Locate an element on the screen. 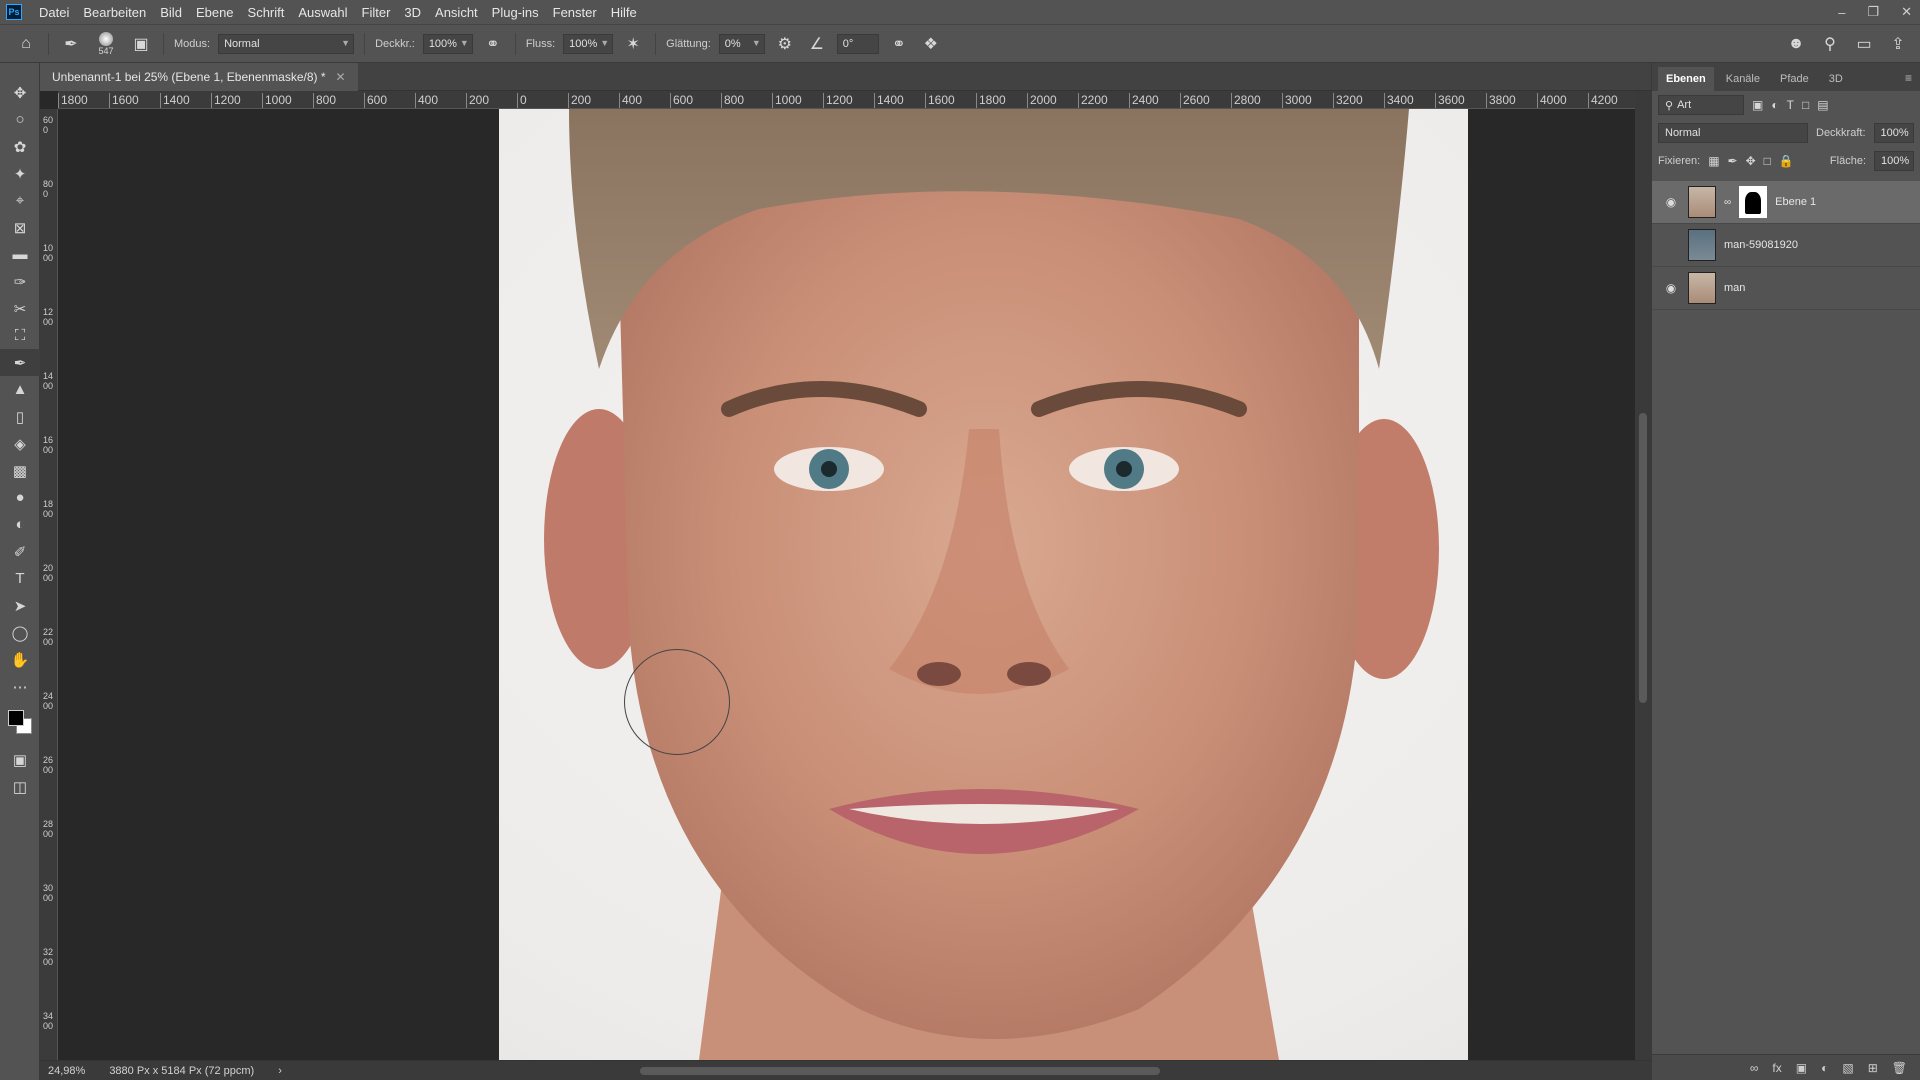  move-tool-icon: ✥ is located at coordinates (20, 92).